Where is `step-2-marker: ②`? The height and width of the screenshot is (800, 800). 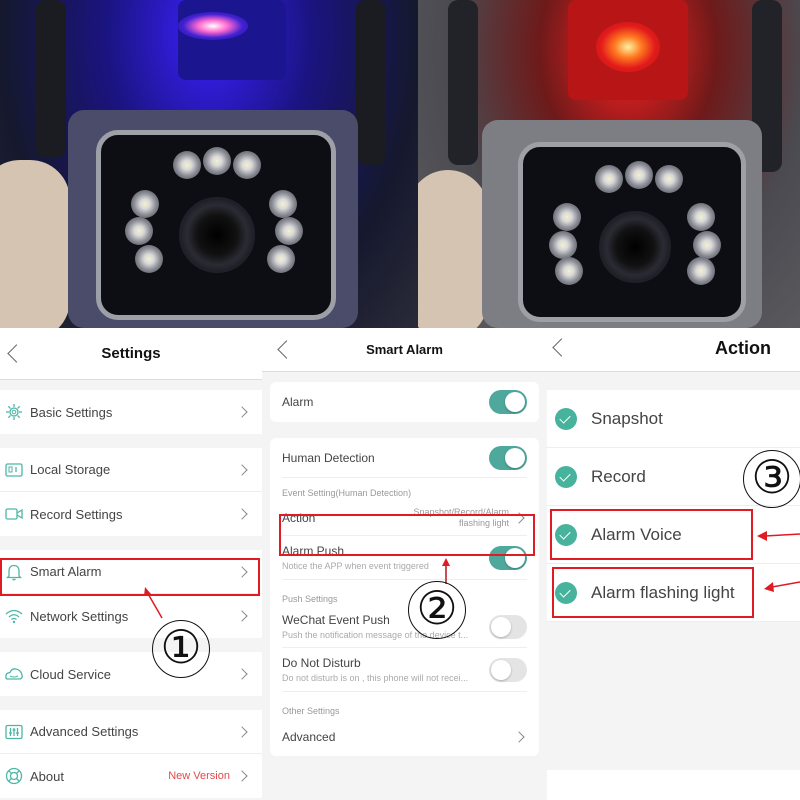 step-2-marker: ② is located at coordinates (437, 610).